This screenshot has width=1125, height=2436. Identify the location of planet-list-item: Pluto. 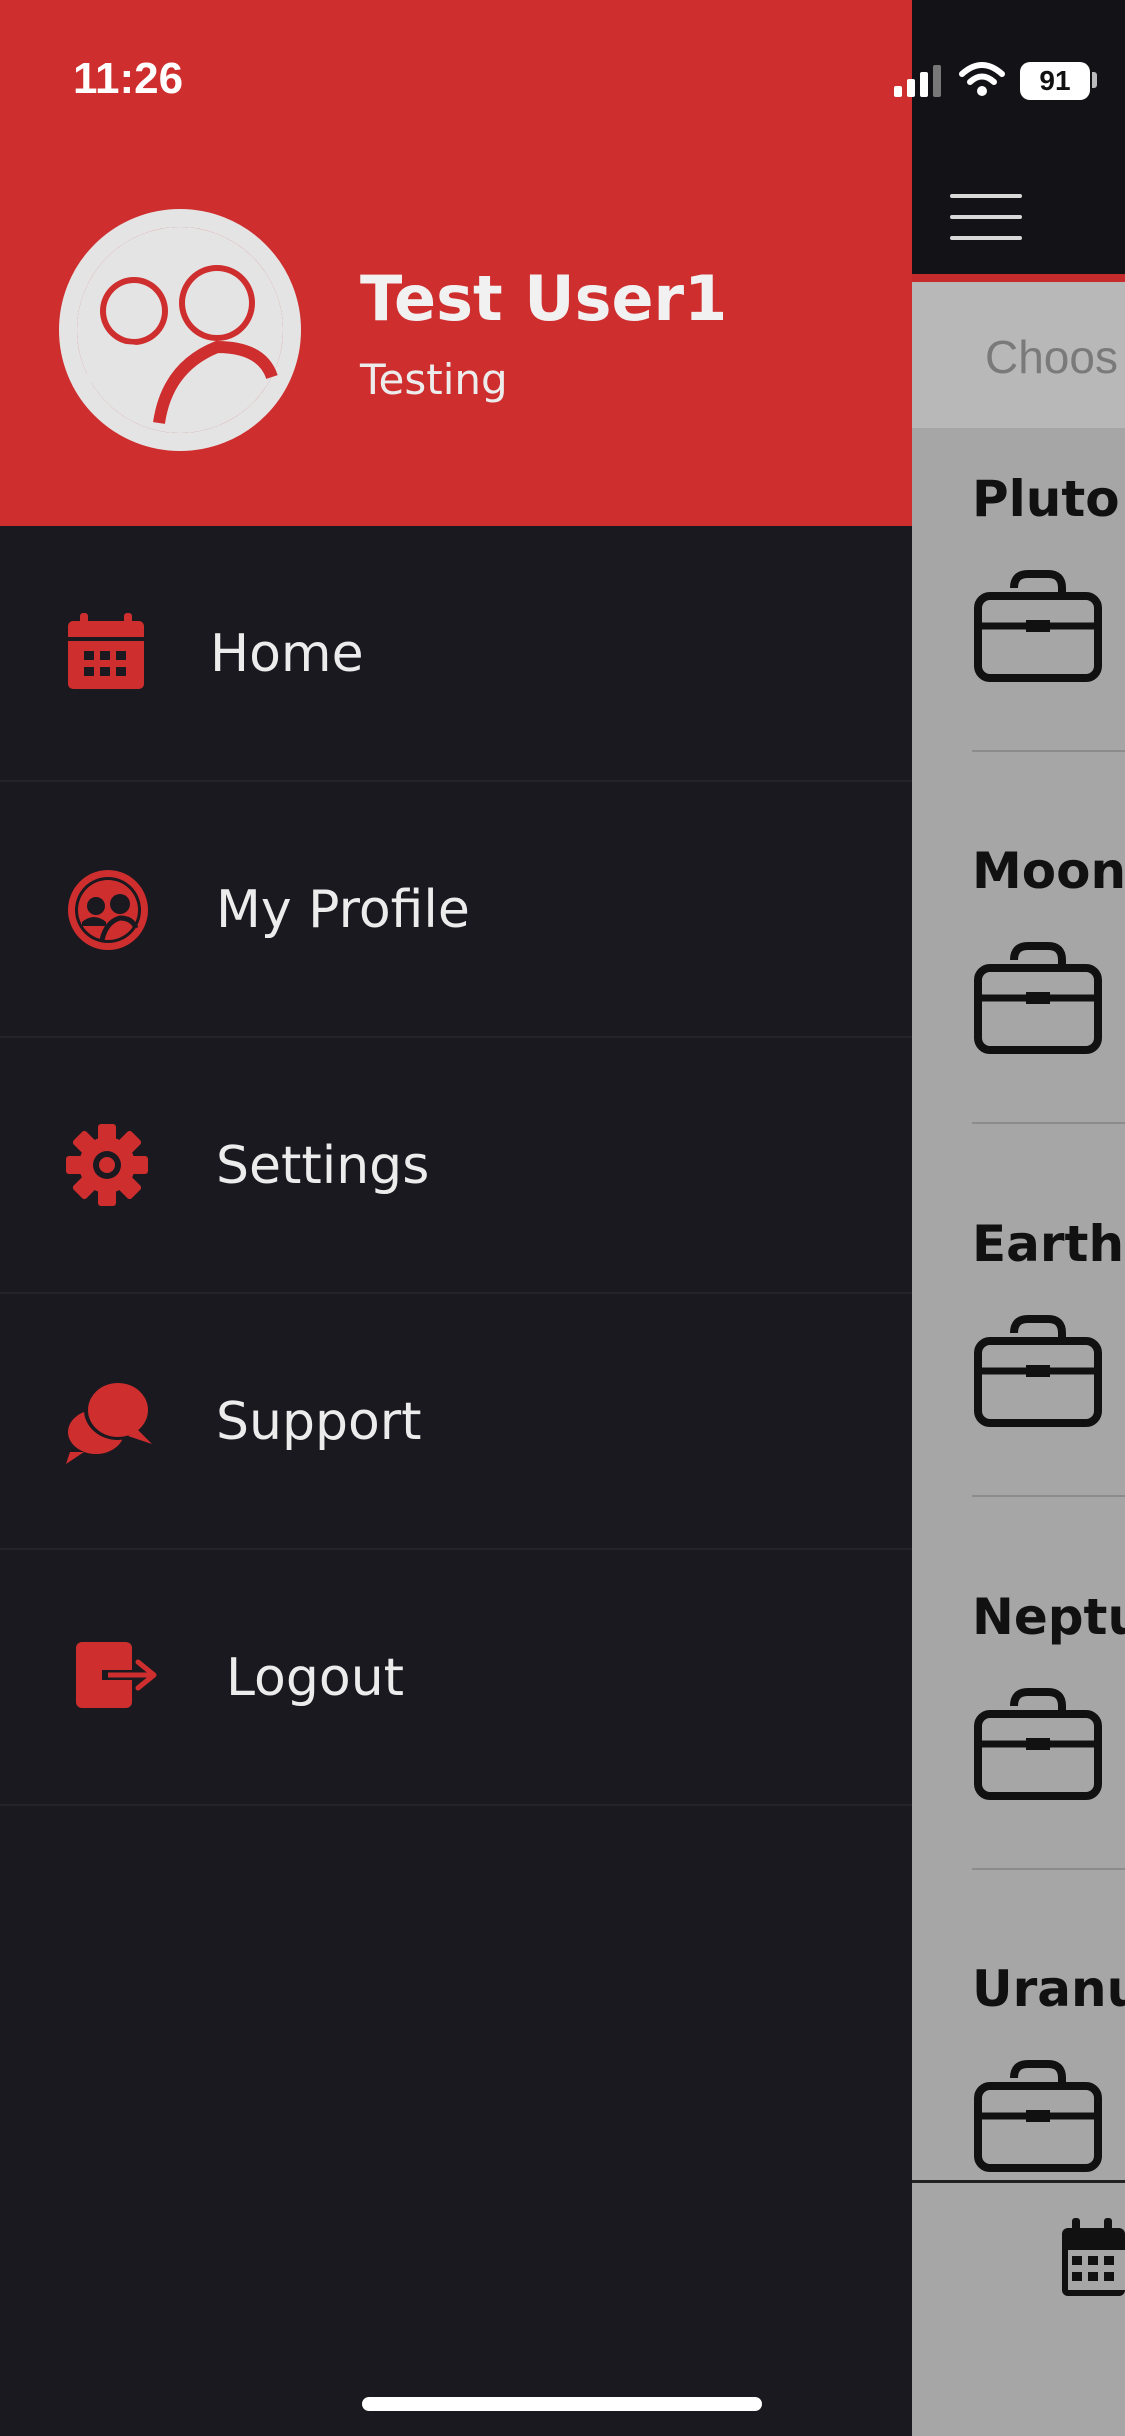
(1048, 620).